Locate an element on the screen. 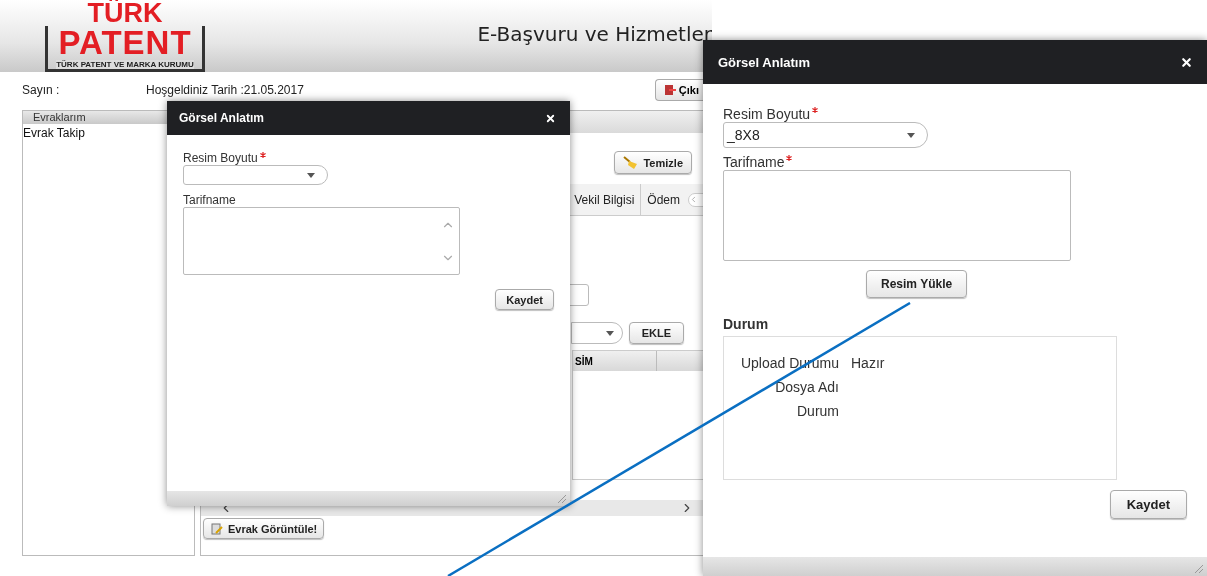  page-title: E-Başvuru ve Hizmetler is located at coordinates (594, 34).